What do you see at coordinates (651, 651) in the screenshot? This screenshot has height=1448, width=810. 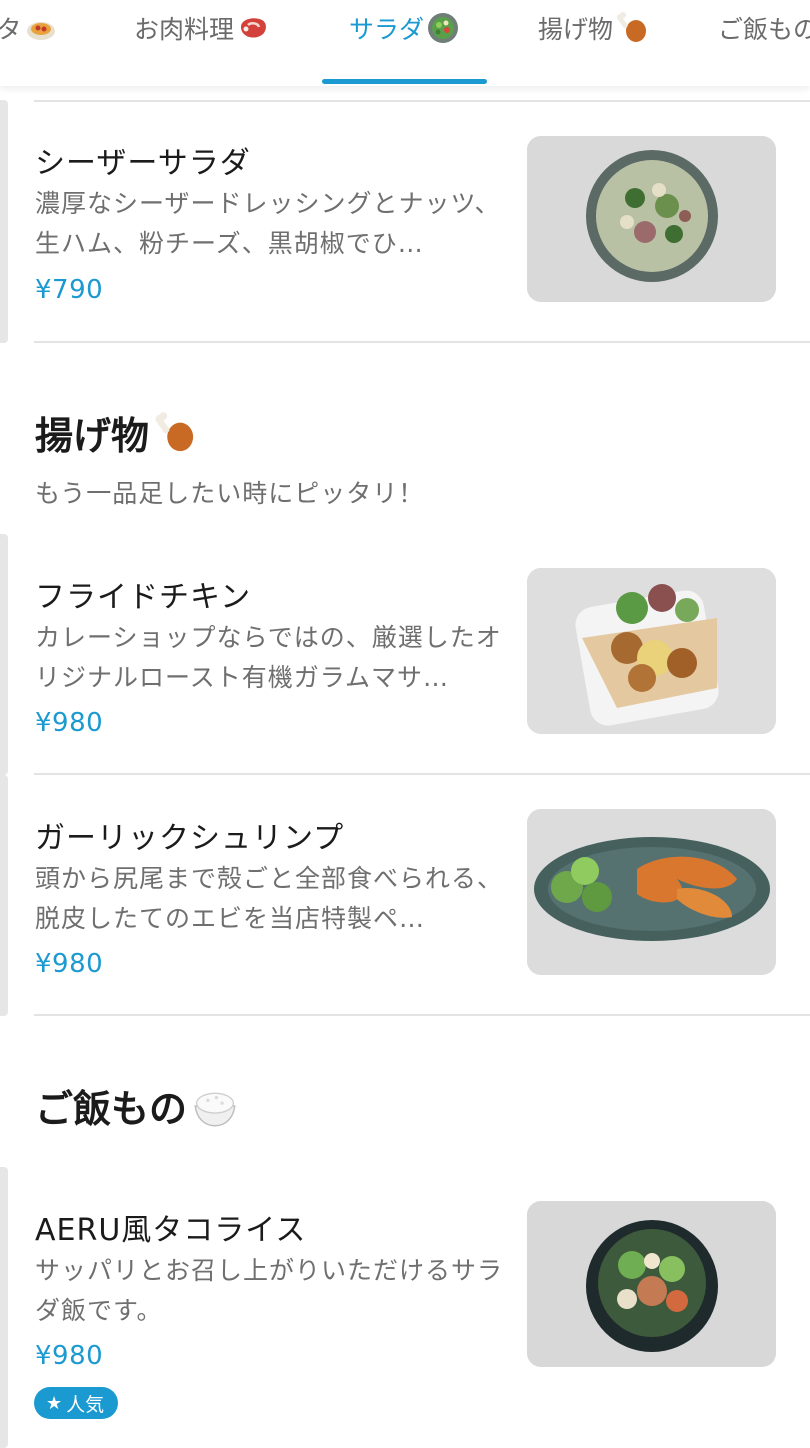 I see `fried-chicken-photo` at bounding box center [651, 651].